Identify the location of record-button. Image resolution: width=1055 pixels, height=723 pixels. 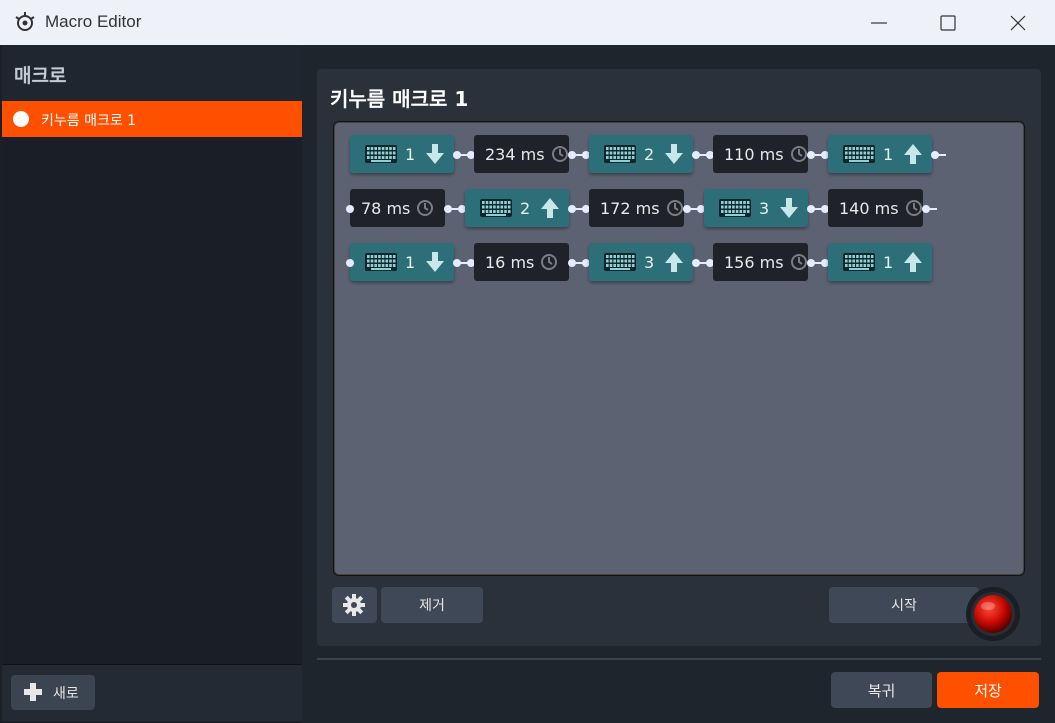
(993, 611).